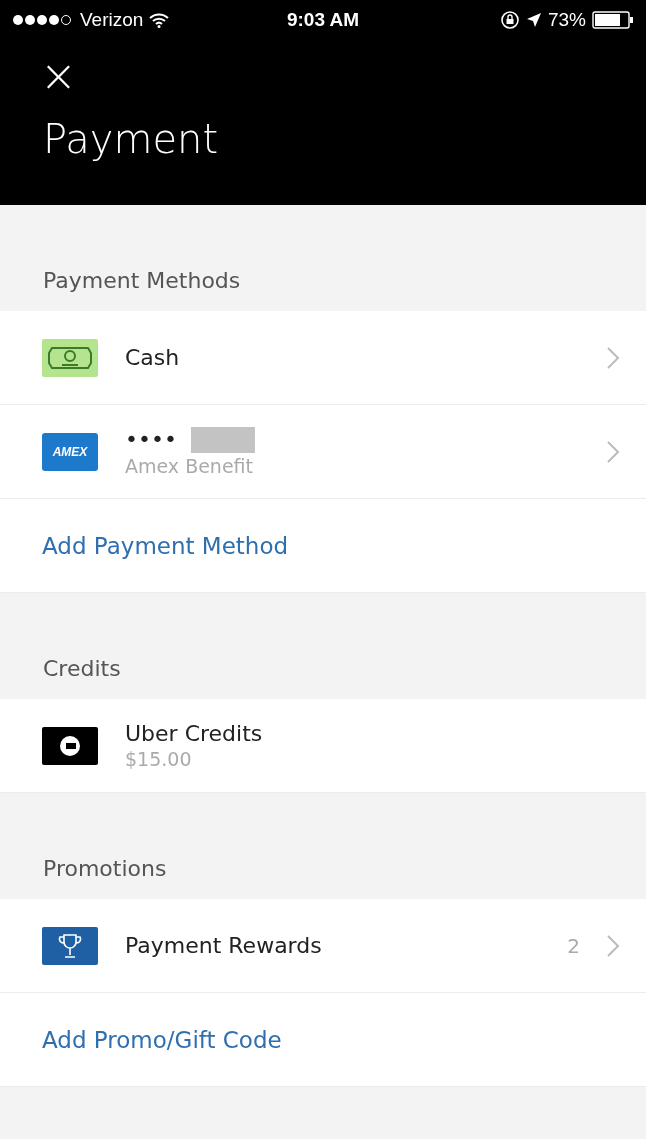 The width and height of the screenshot is (646, 1139). Describe the element at coordinates (573, 945) in the screenshot. I see `count: 2` at that location.